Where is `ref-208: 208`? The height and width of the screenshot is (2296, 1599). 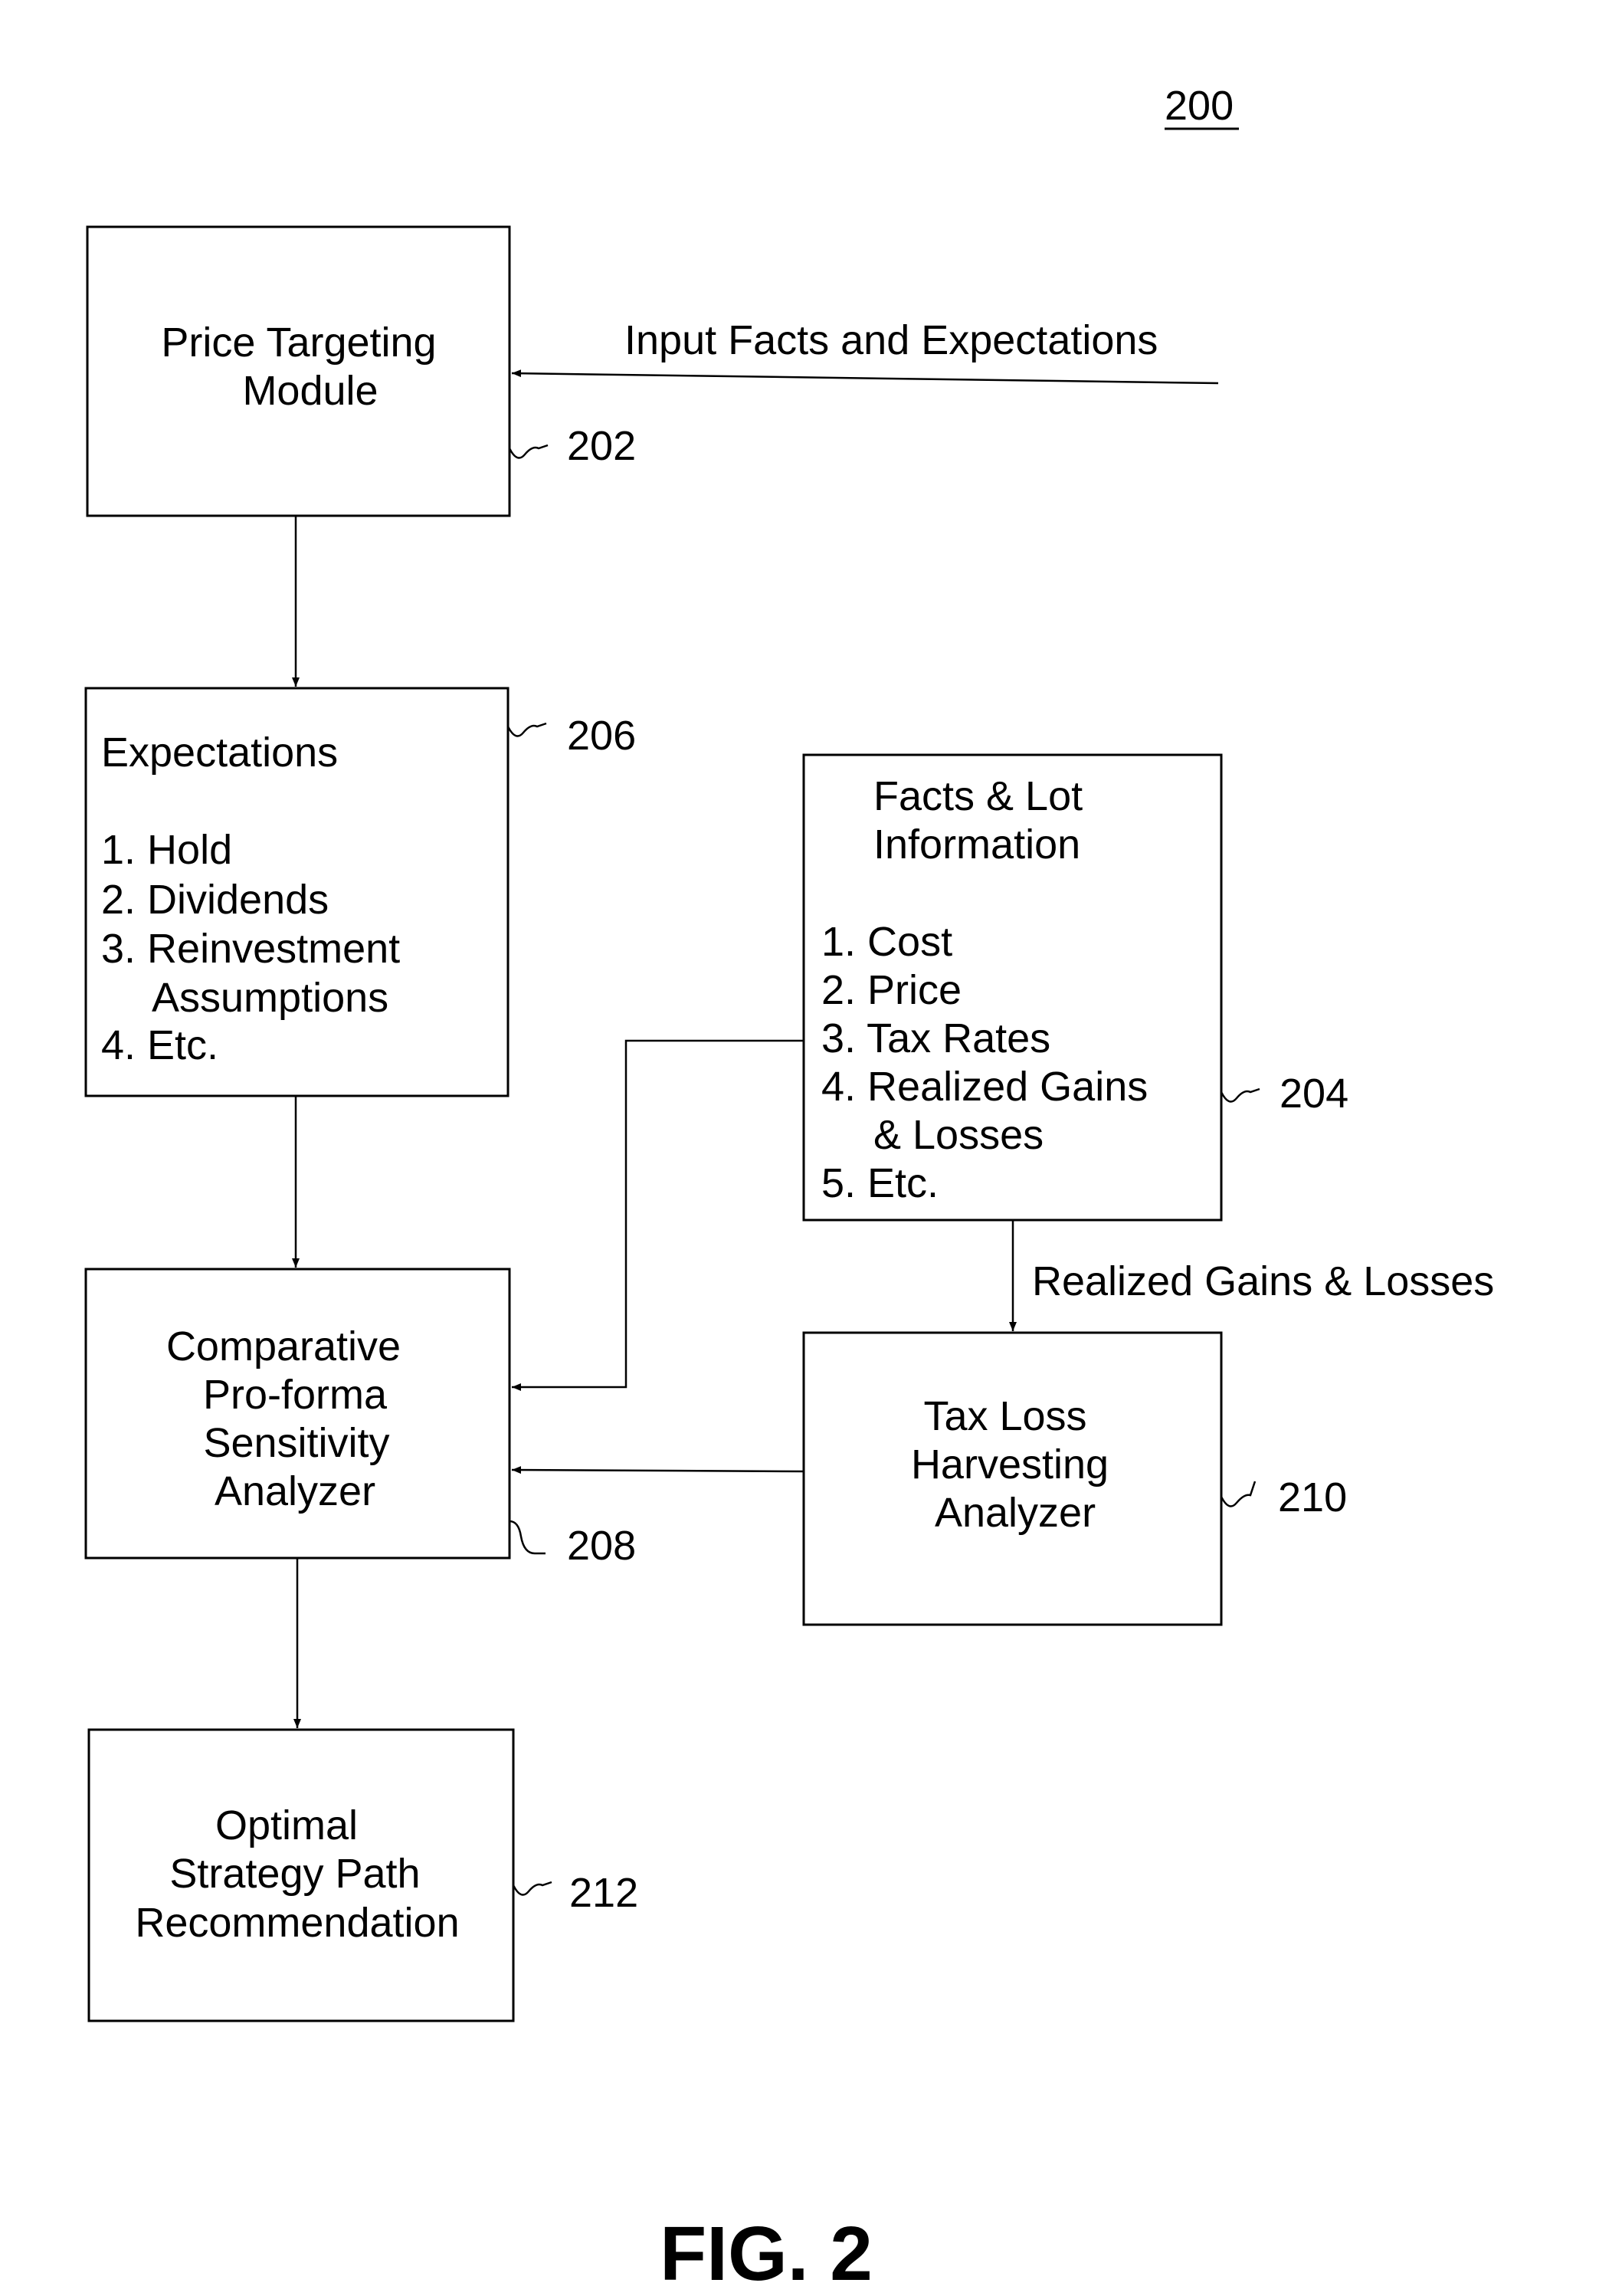
ref-208: 208 is located at coordinates (601, 1546).